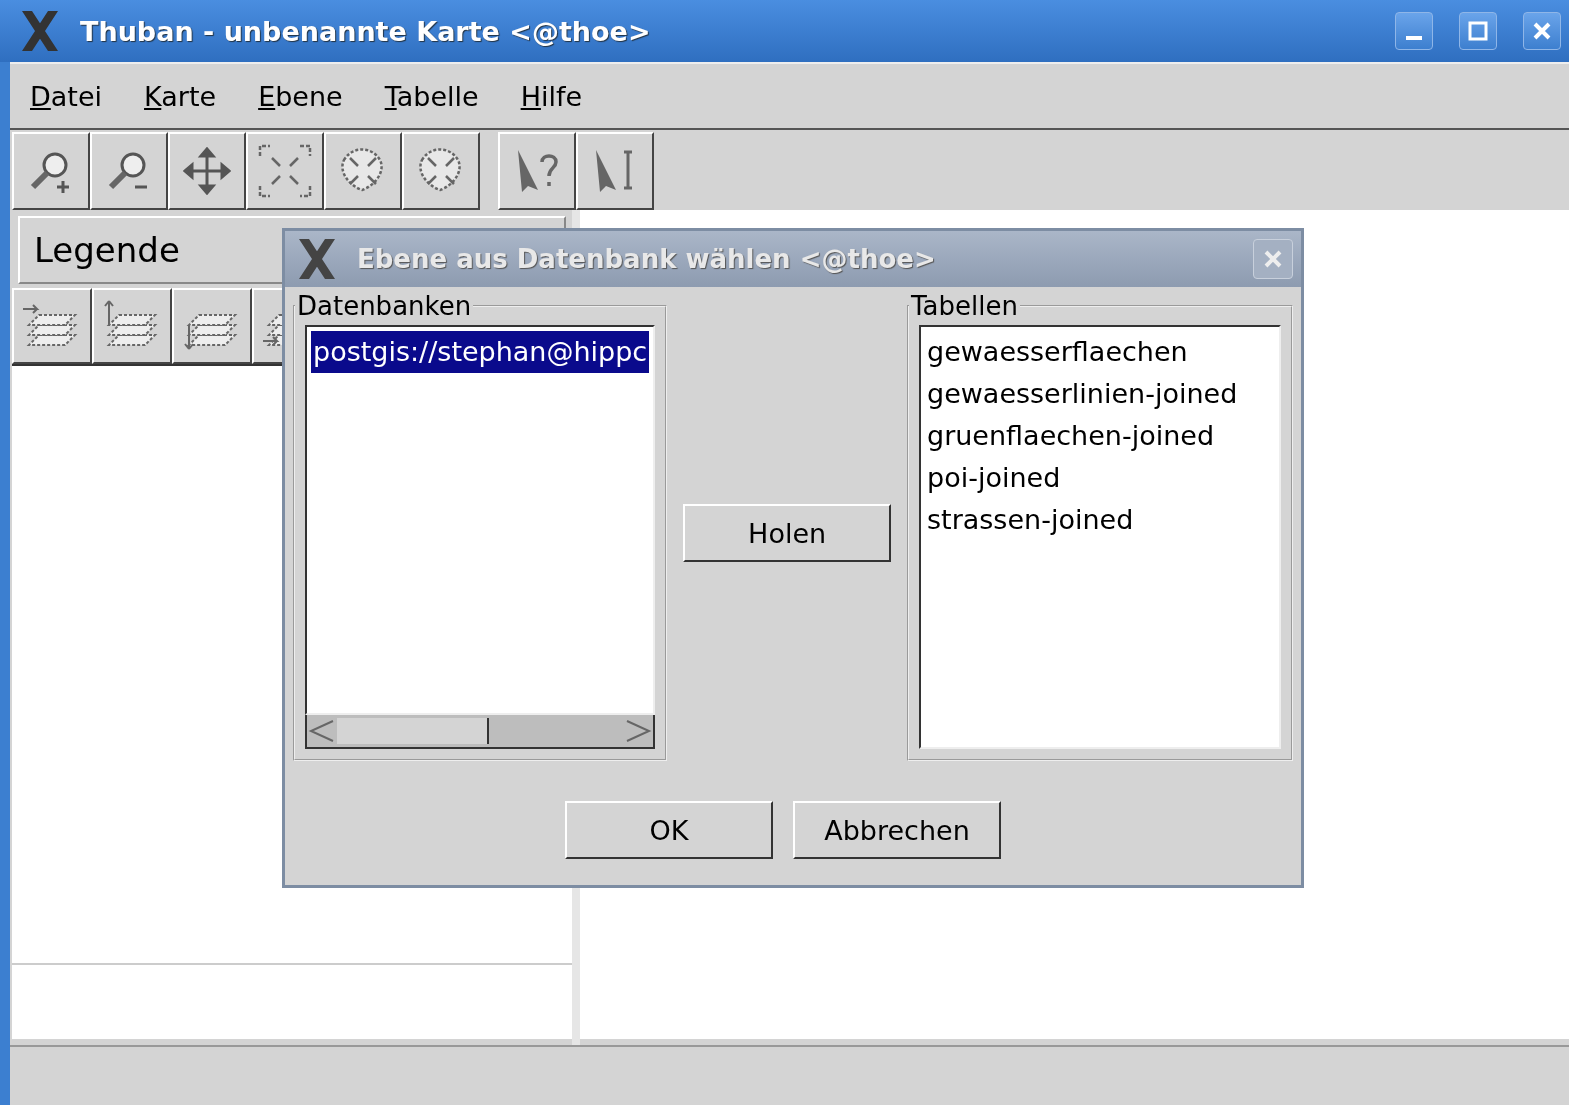 This screenshot has height=1105, width=1569. What do you see at coordinates (384, 306) in the screenshot?
I see `group-label: Datenbanken` at bounding box center [384, 306].